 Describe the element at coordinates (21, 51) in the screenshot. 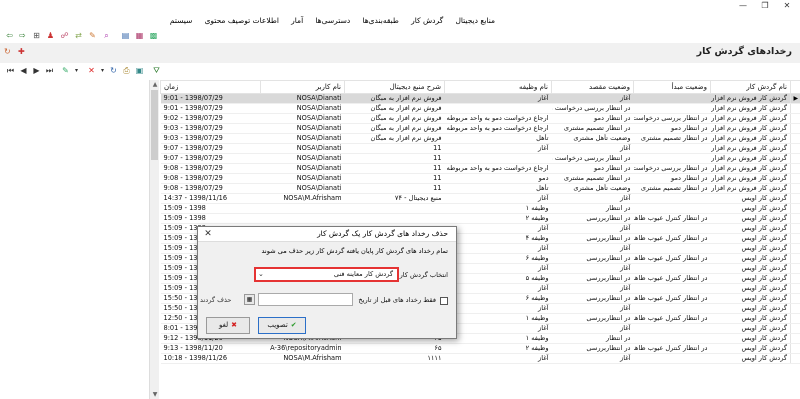

I see `page-export-icon: ✚` at that location.